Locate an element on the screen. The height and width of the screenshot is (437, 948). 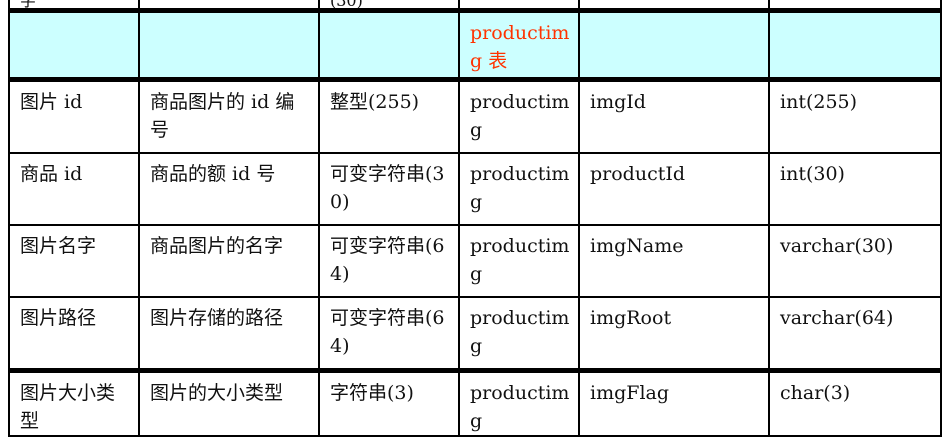
column-name-cell: imgRoot is located at coordinates (674, 334).